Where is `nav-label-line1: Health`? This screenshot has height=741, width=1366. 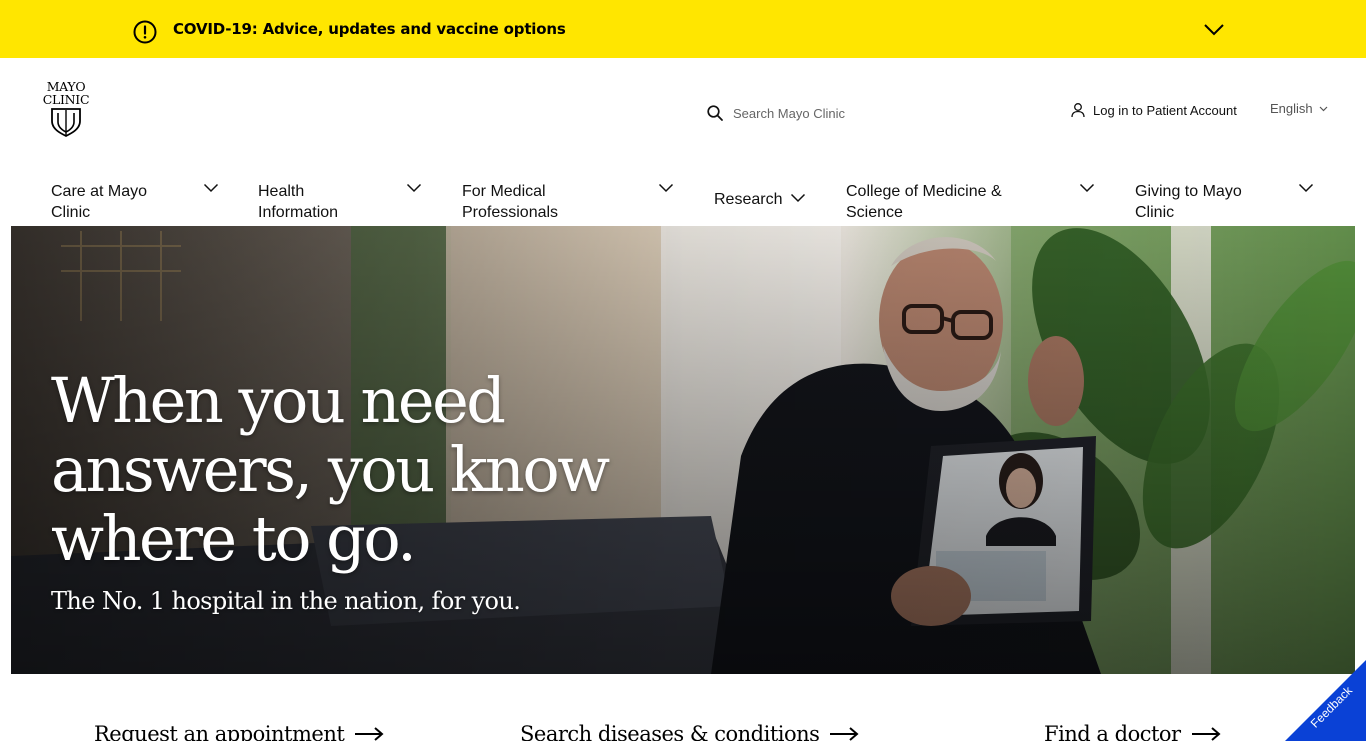
nav-label-line1: Health is located at coordinates (281, 191).